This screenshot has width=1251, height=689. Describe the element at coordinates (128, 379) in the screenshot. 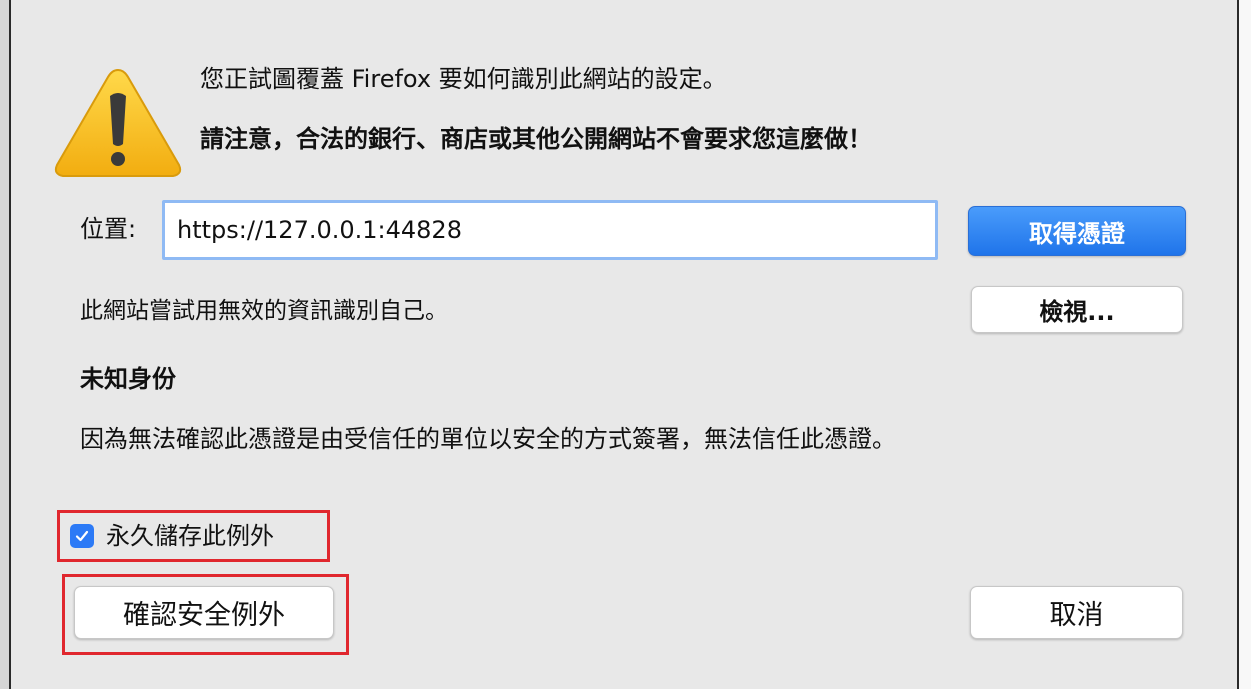

I see `unknown-identity-heading: 未知身份` at that location.